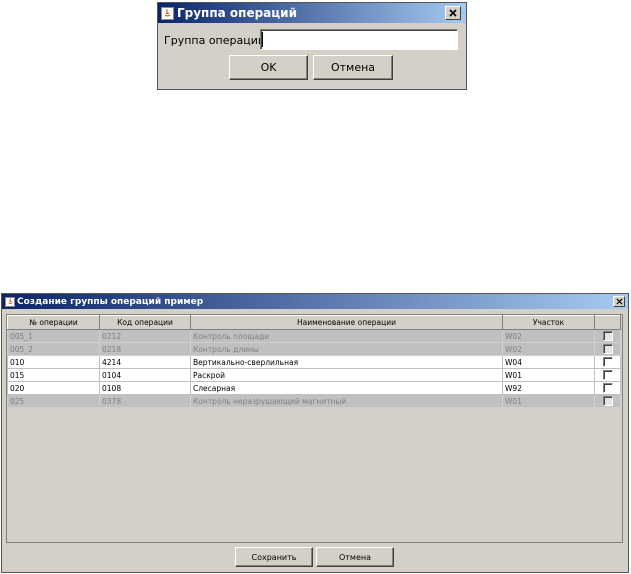  I want to click on dialog-title: Создание группы операций пример, so click(110, 301).